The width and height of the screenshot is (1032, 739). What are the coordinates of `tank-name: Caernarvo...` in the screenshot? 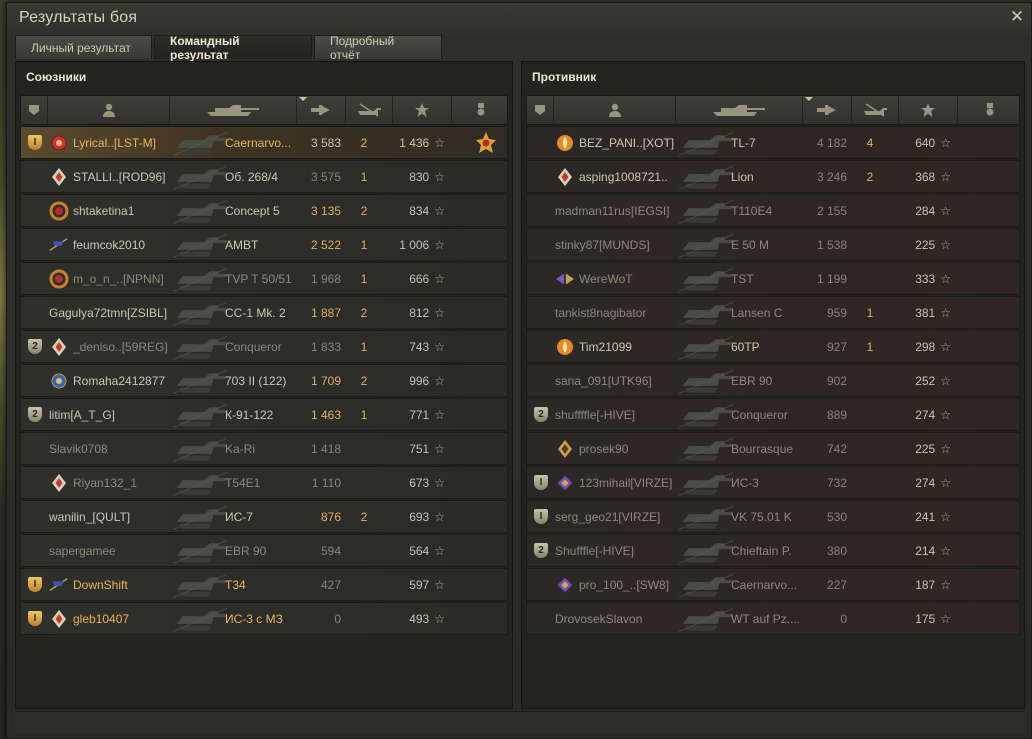 It's located at (258, 142).